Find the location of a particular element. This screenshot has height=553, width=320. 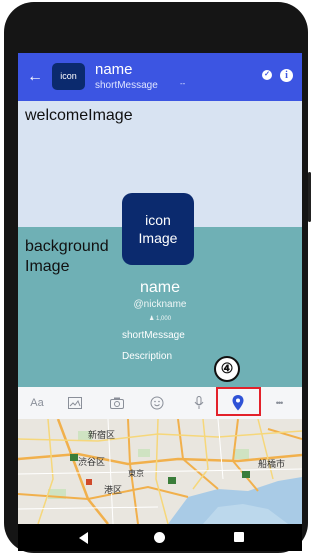

callout-number-badge: ④ is located at coordinates (227, 369).